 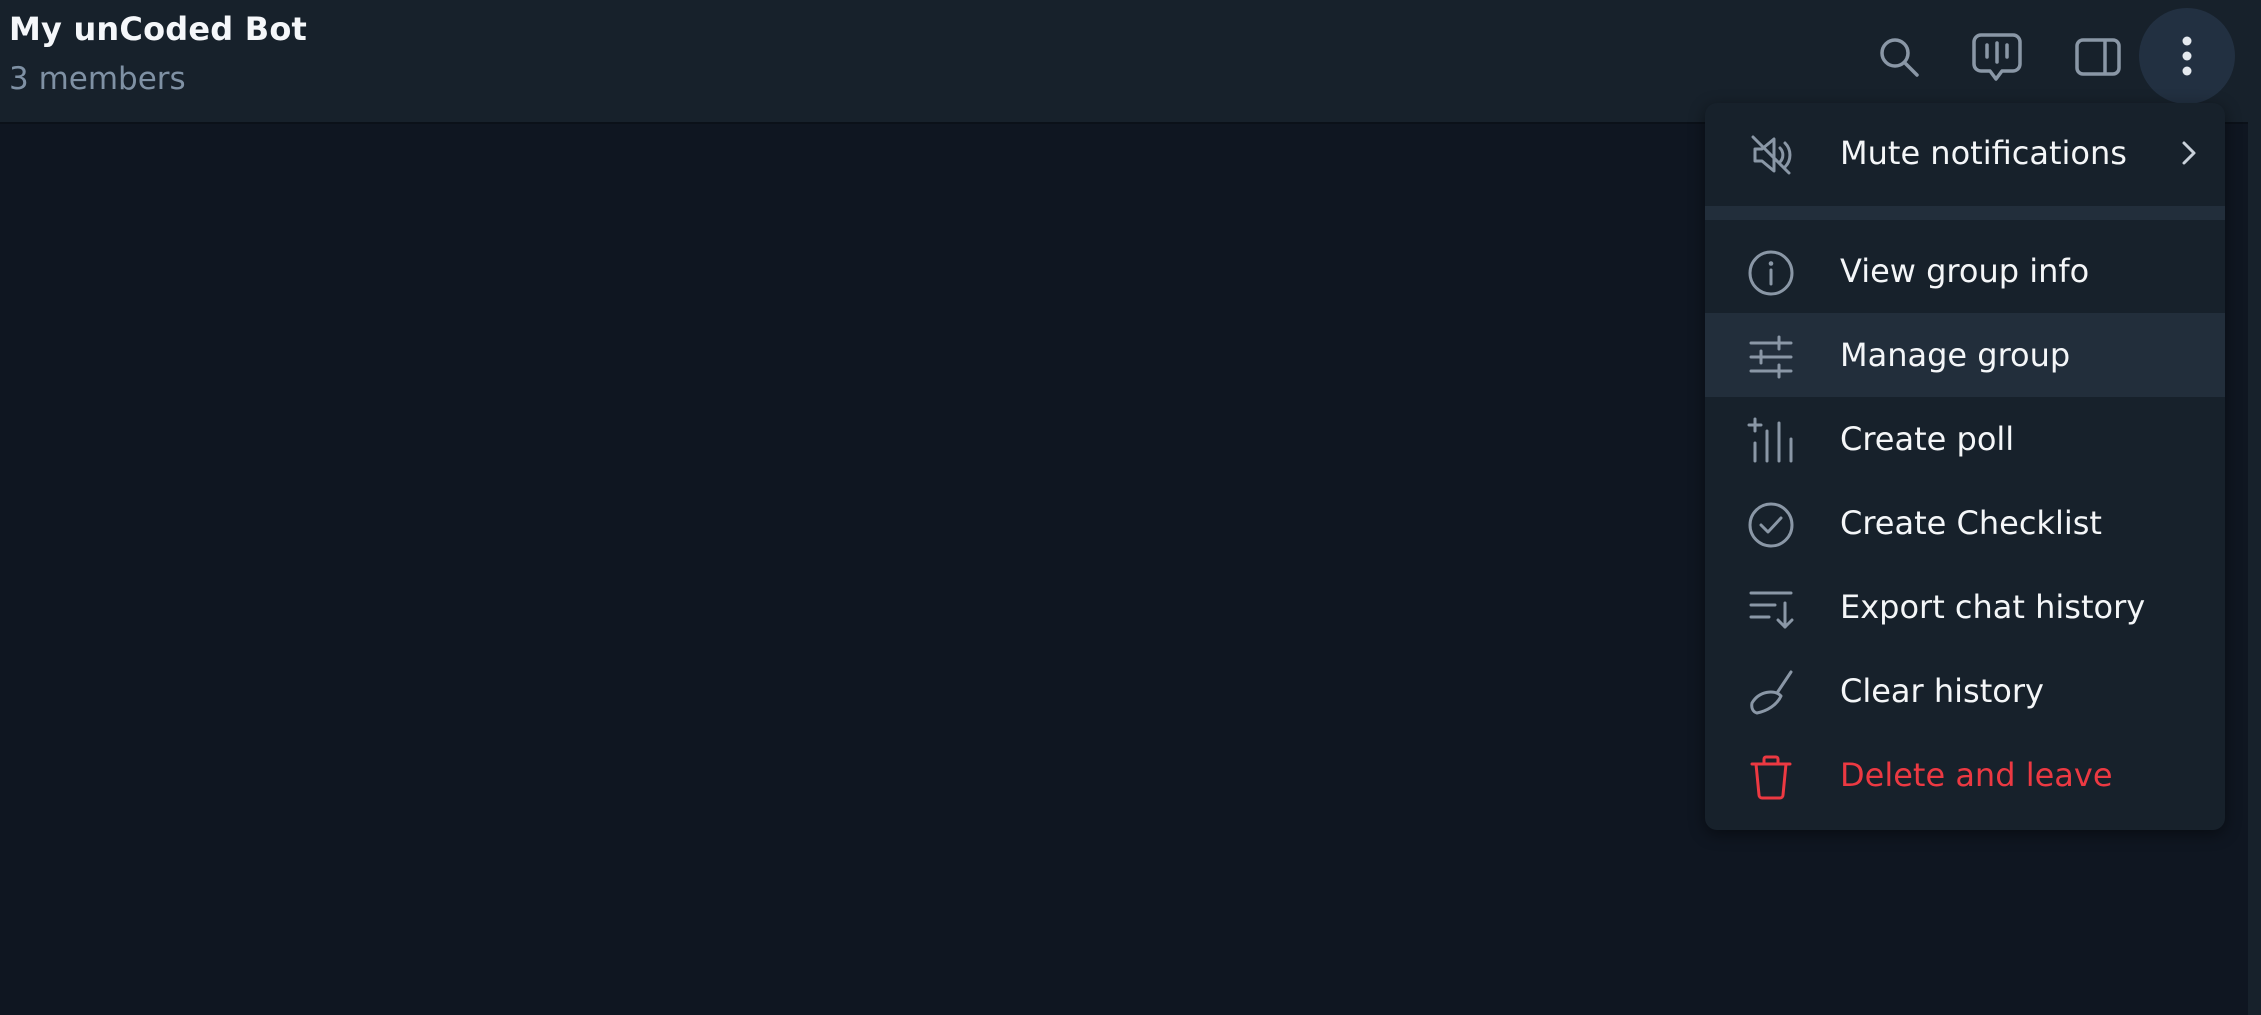 I want to click on menu-item-export-chat-history: Export chat history, so click(x=1965, y=607).